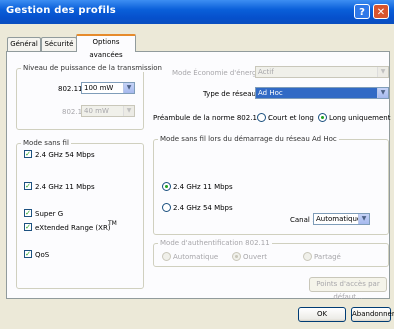 The height and width of the screenshot is (329, 394). I want to click on tab-security: Sécurité, so click(59, 44).